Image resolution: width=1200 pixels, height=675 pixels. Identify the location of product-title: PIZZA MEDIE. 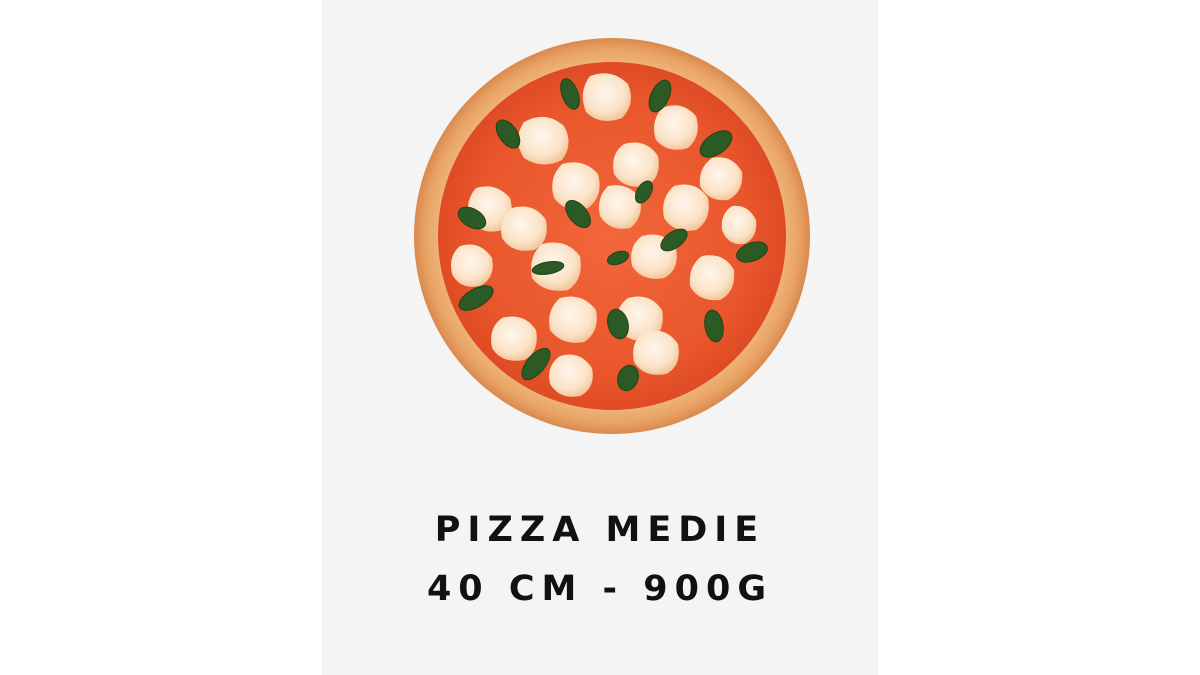
(600, 530).